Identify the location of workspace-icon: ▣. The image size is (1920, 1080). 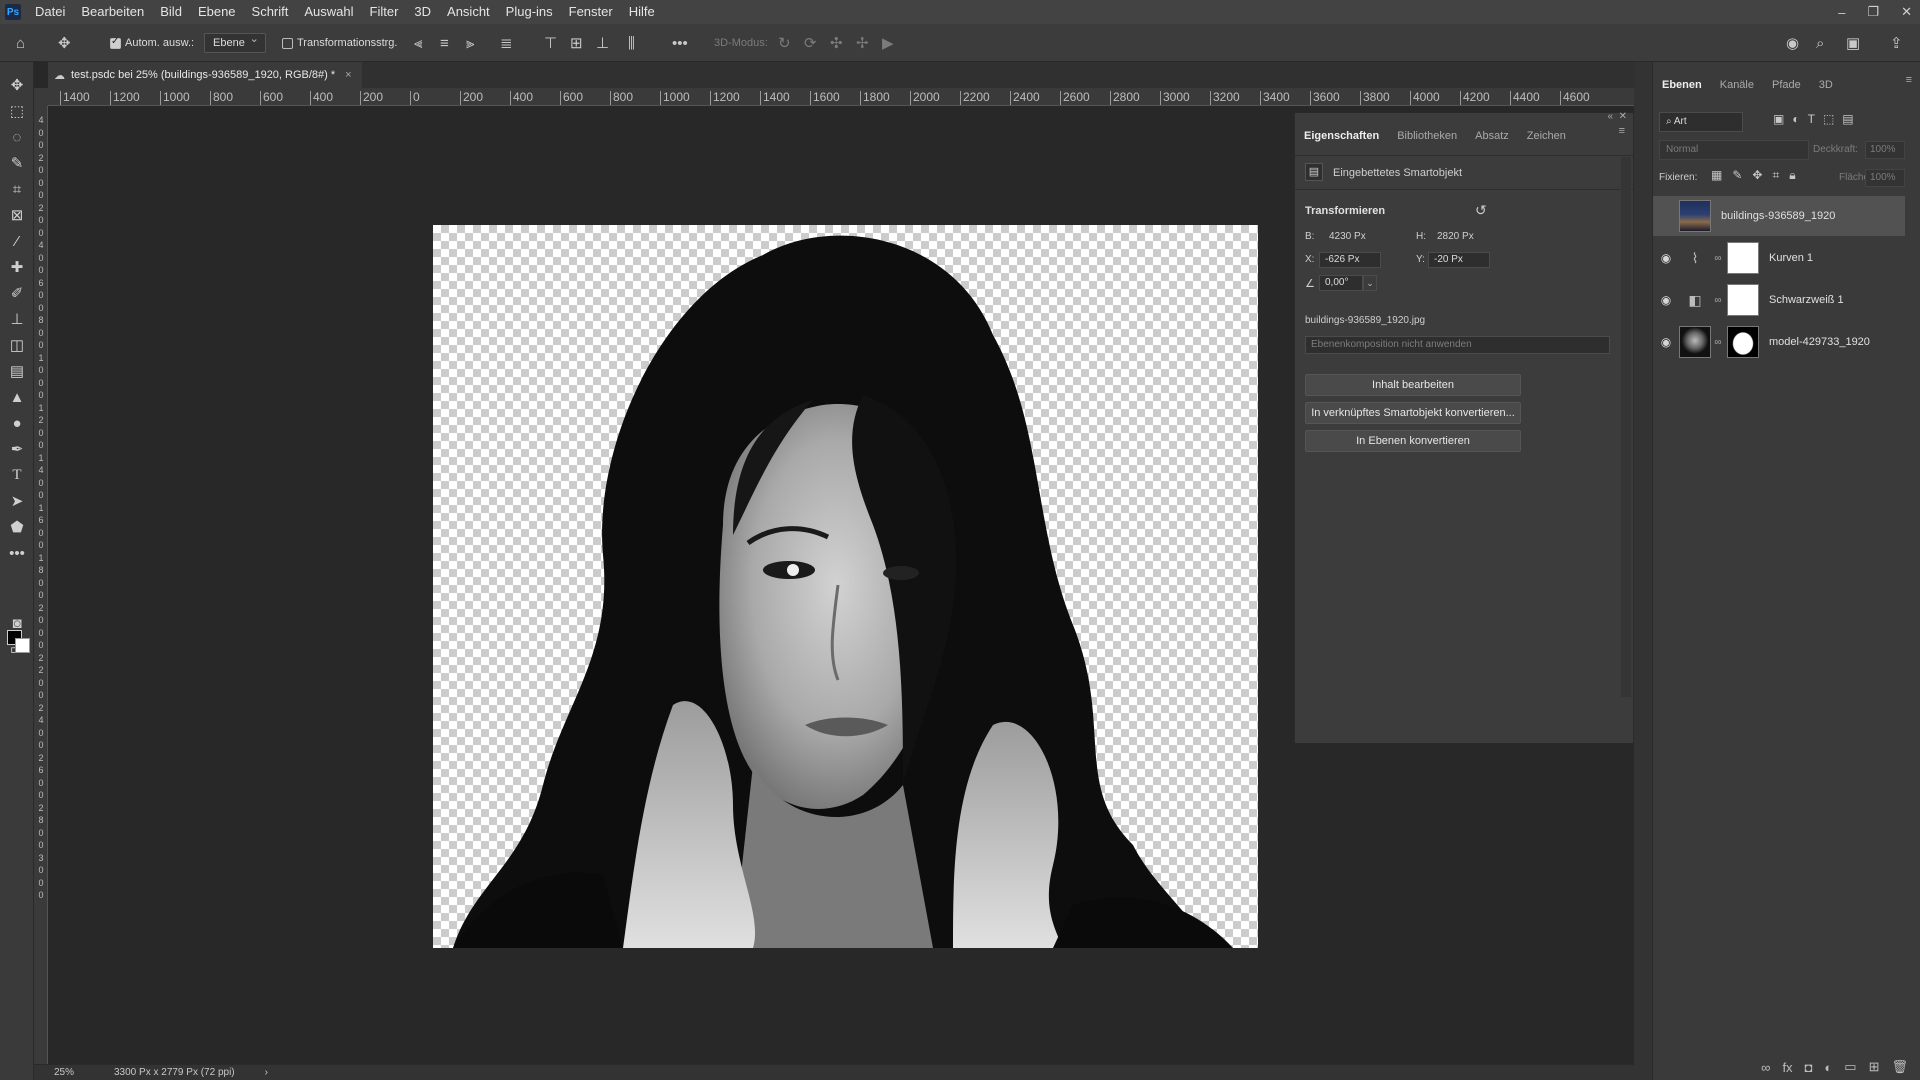
(1857, 43).